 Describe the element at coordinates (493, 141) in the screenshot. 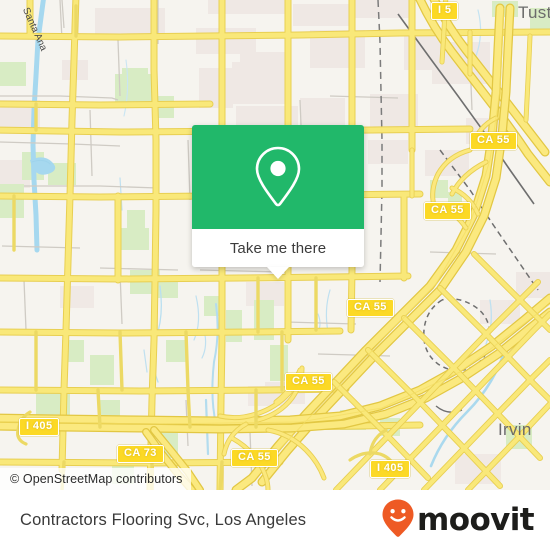

I see `shield-ca55-north: CA 55` at that location.